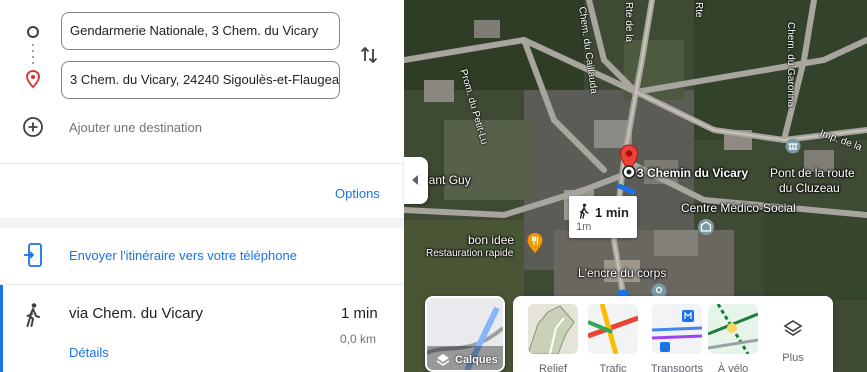 The image size is (867, 372). I want to click on route-distance: 0,0 km, so click(358, 339).